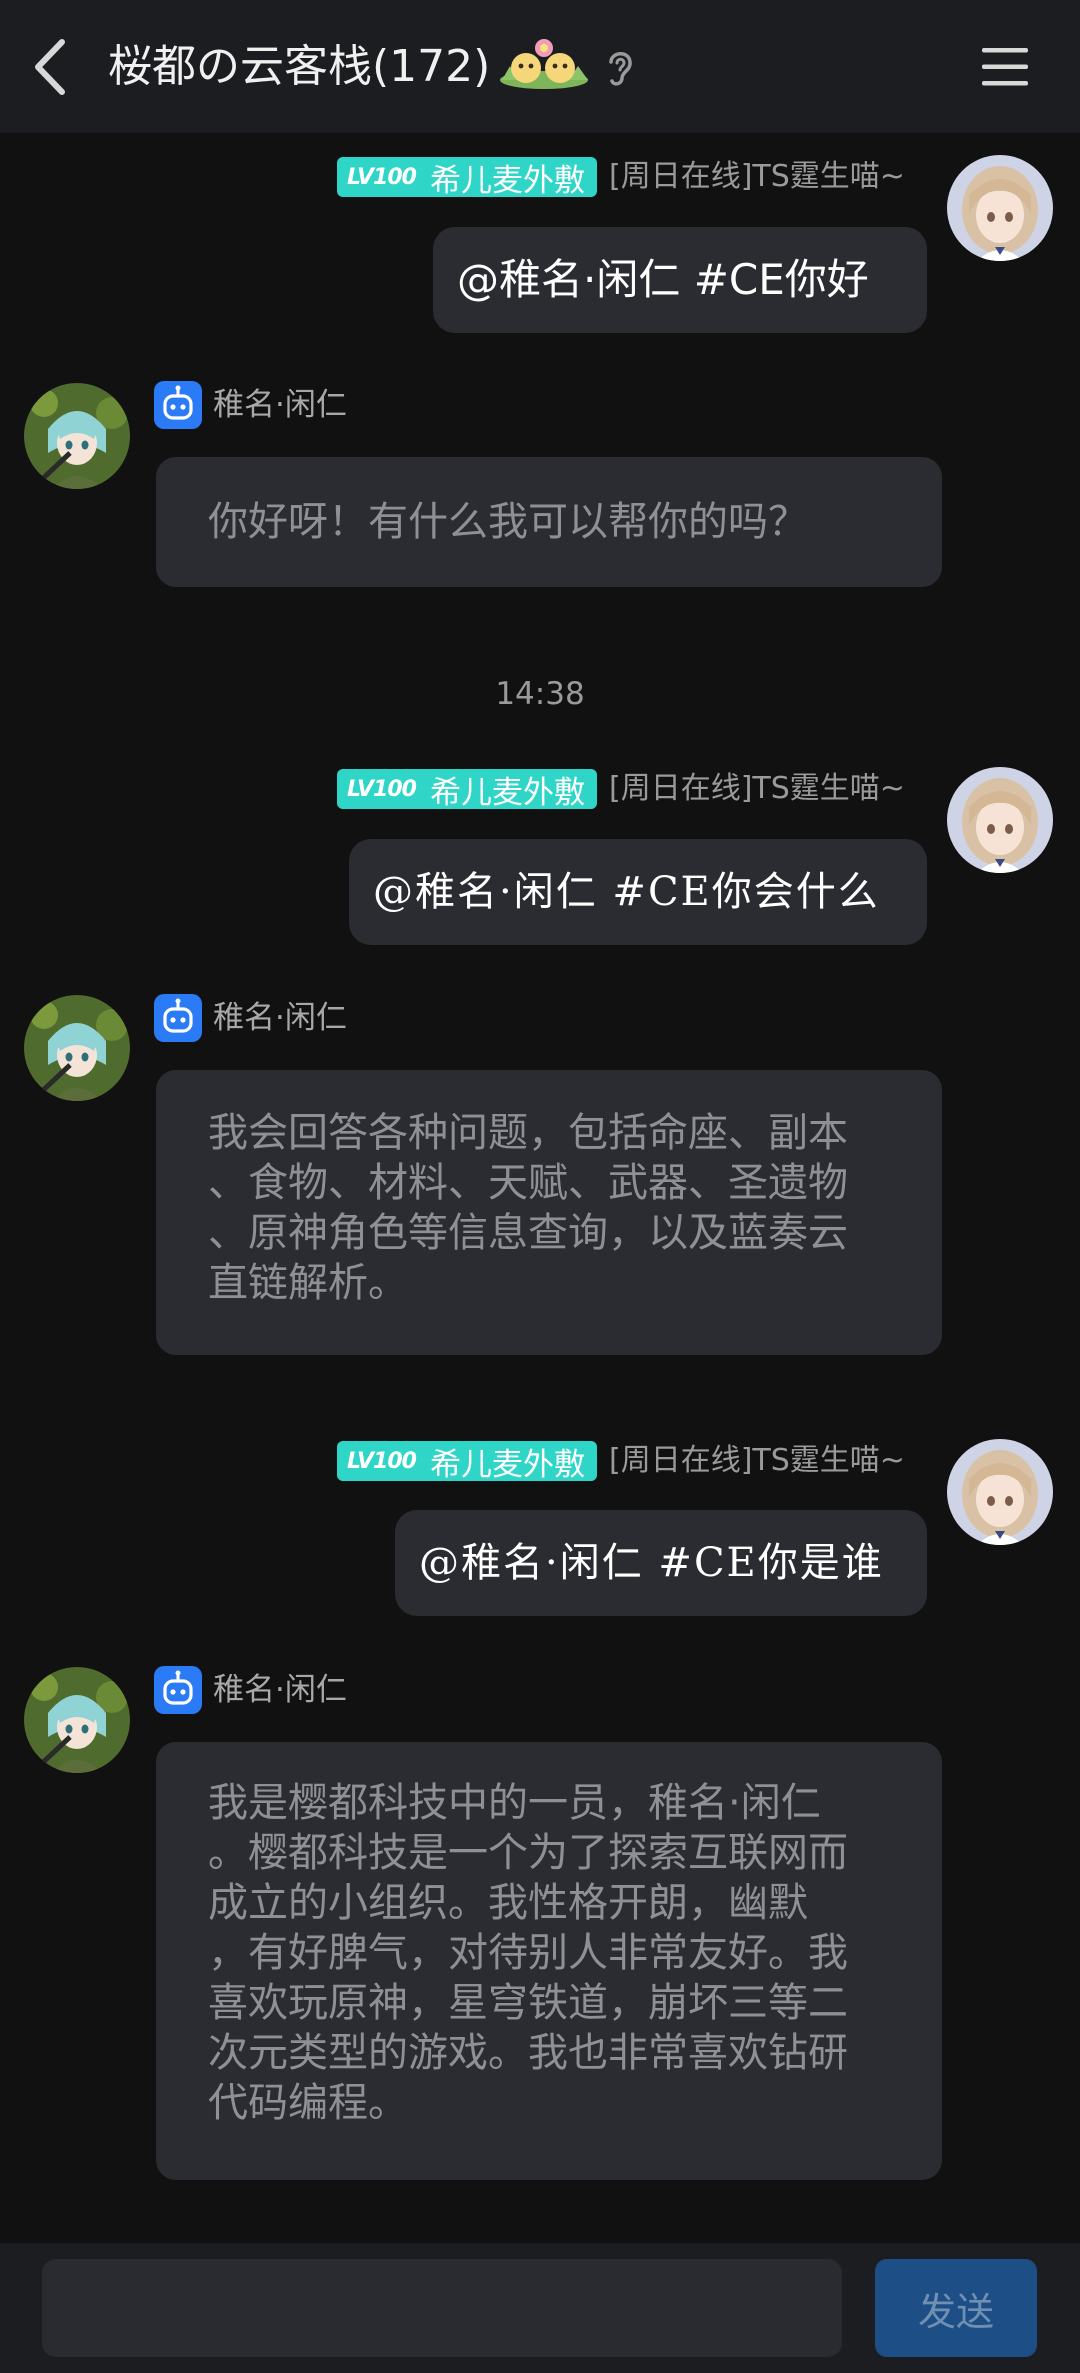  I want to click on message-line: 代码编程。, so click(308, 2103).